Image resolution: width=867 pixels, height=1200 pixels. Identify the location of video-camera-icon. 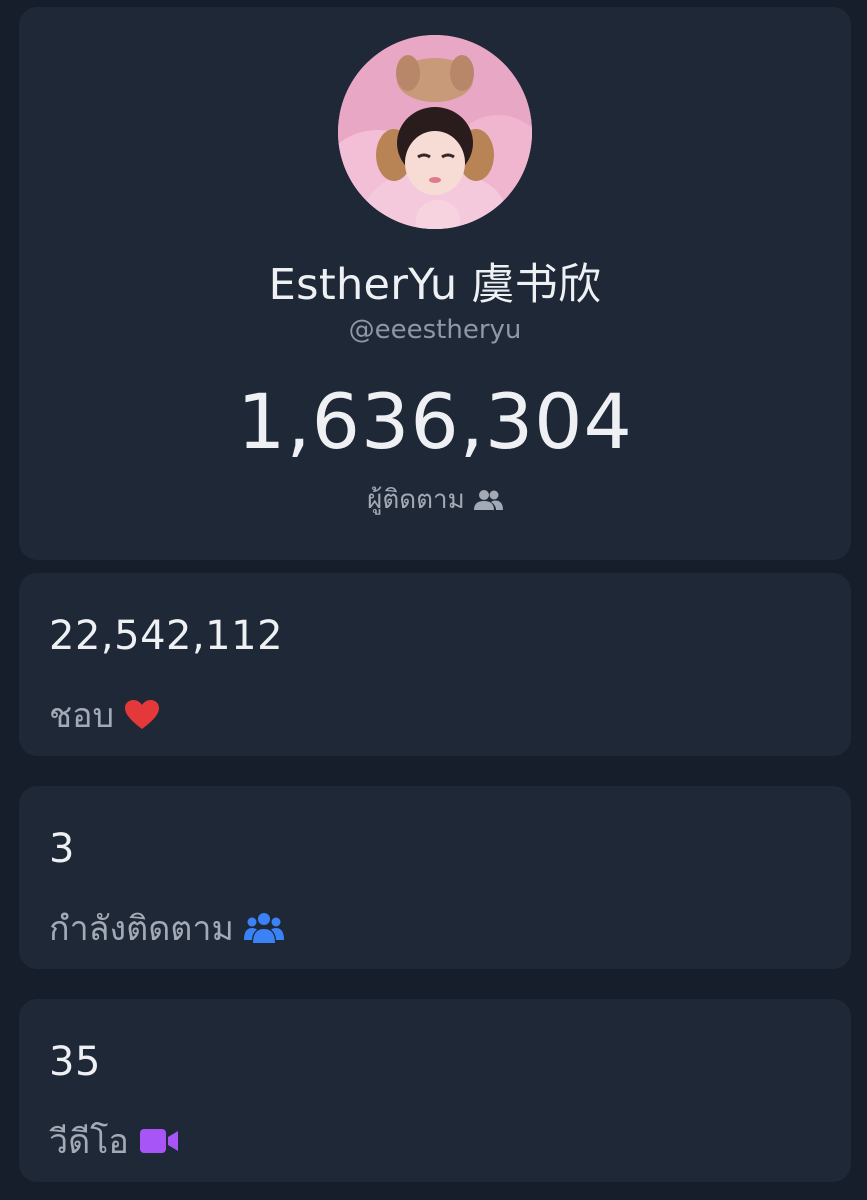
(159, 1141).